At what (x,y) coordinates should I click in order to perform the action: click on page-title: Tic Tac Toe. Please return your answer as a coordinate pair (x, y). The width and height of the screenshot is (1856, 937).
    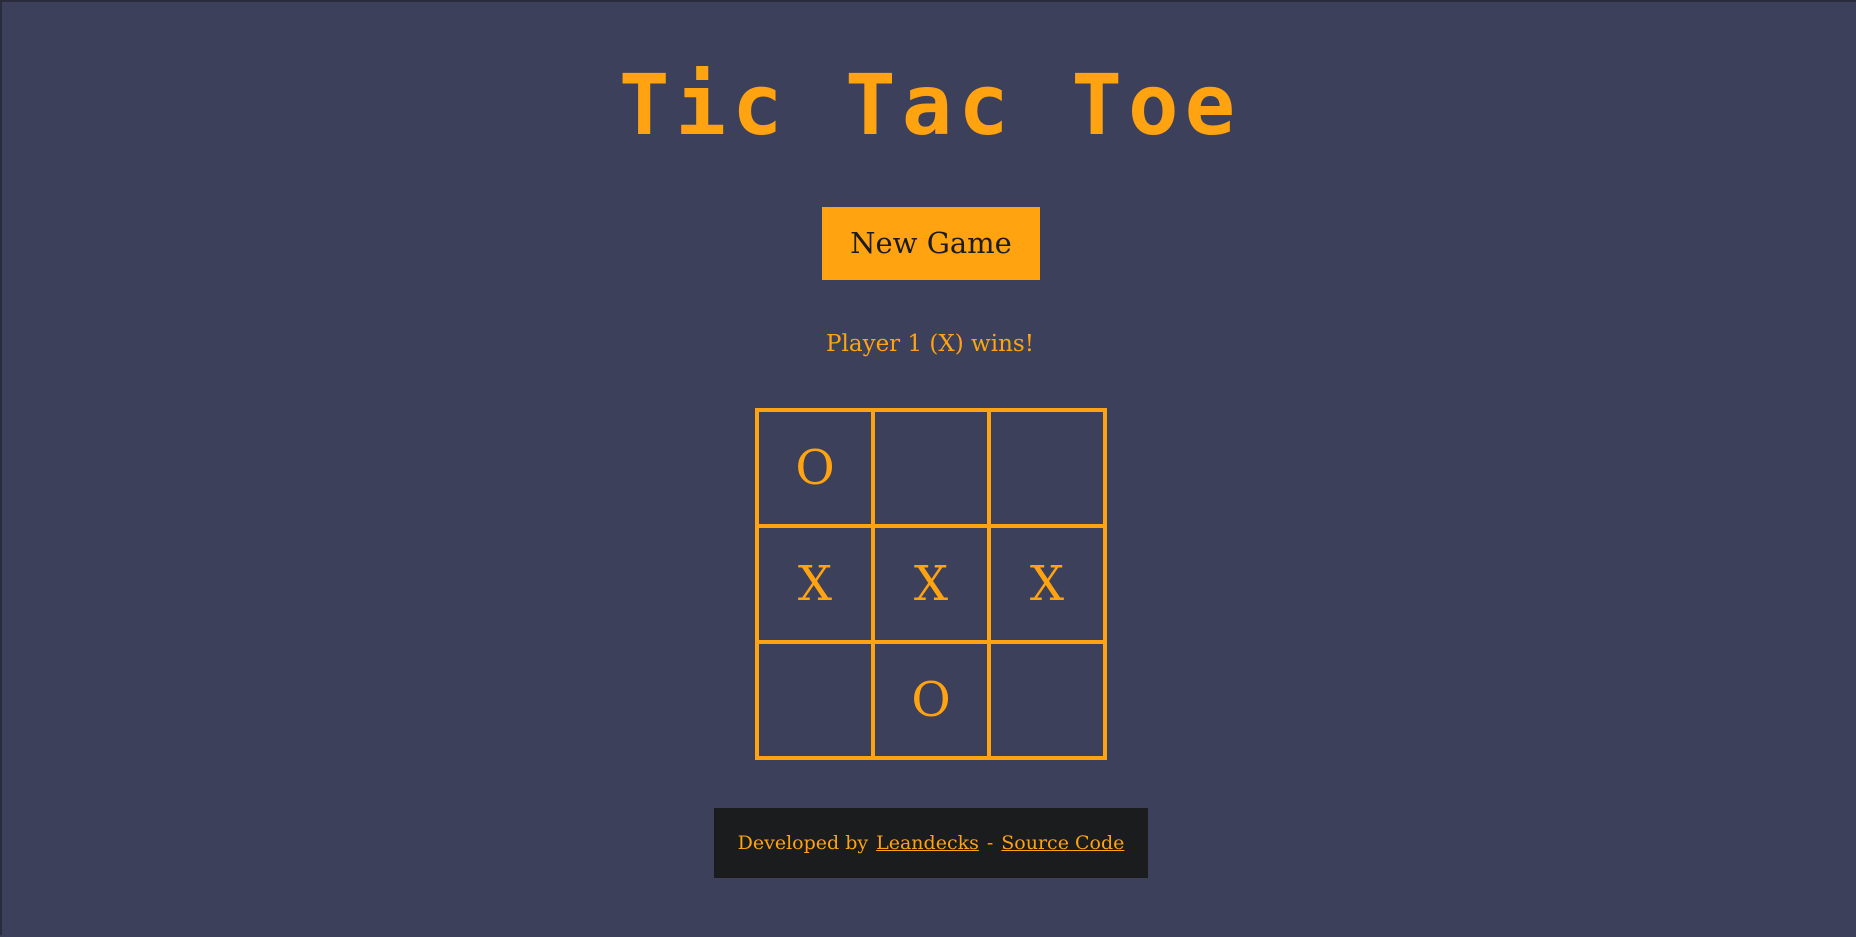
    Looking at the image, I should click on (930, 105).